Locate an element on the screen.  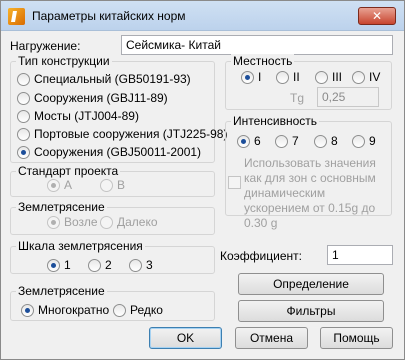
window-title: Параметры китайских норм is located at coordinates (109, 16).